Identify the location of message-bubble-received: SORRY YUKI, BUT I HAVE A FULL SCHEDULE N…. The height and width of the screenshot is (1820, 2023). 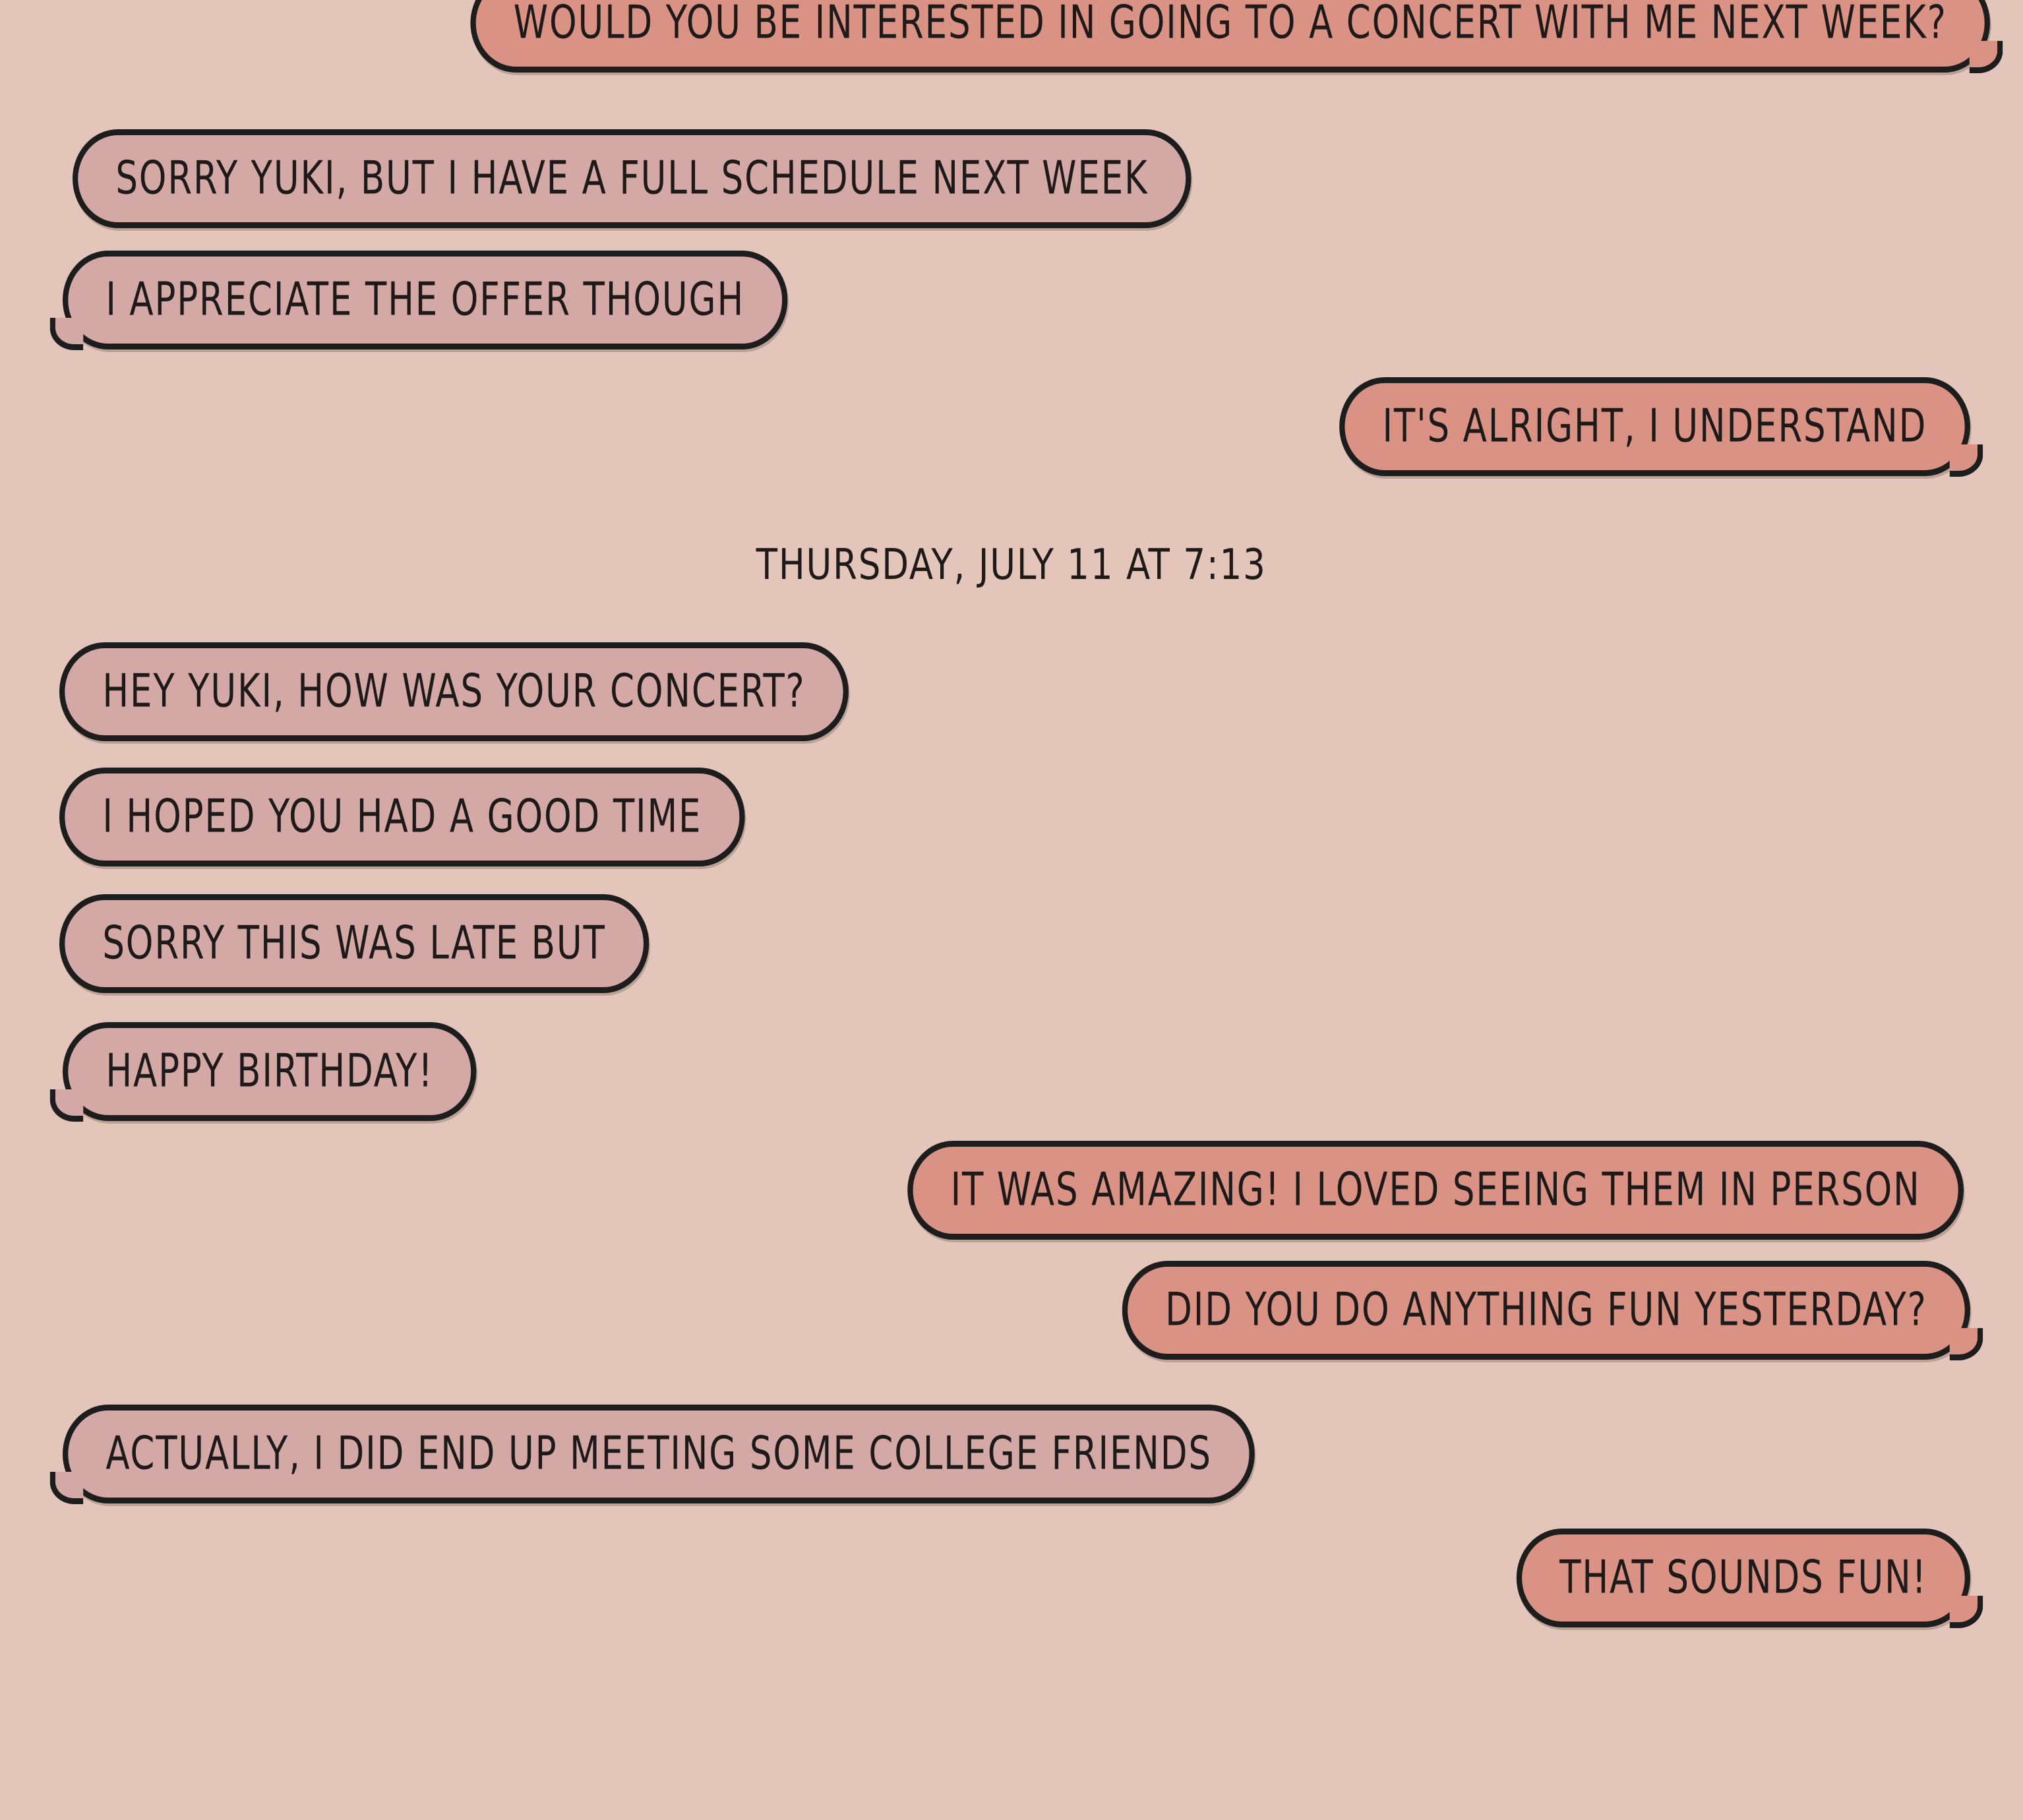
(632, 178).